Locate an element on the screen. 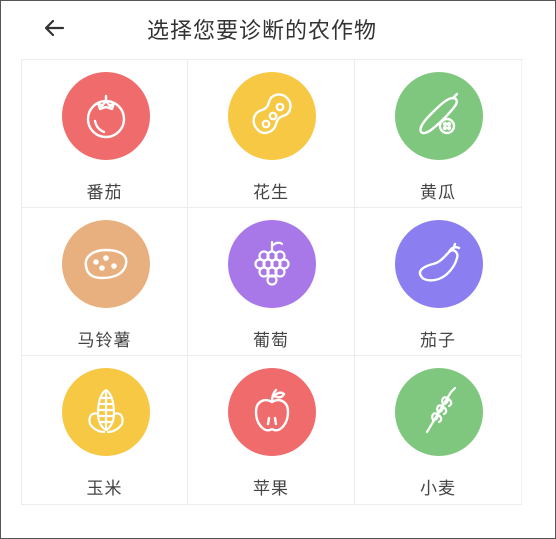 The height and width of the screenshot is (539, 556). crop-label: 玉米 is located at coordinates (104, 489).